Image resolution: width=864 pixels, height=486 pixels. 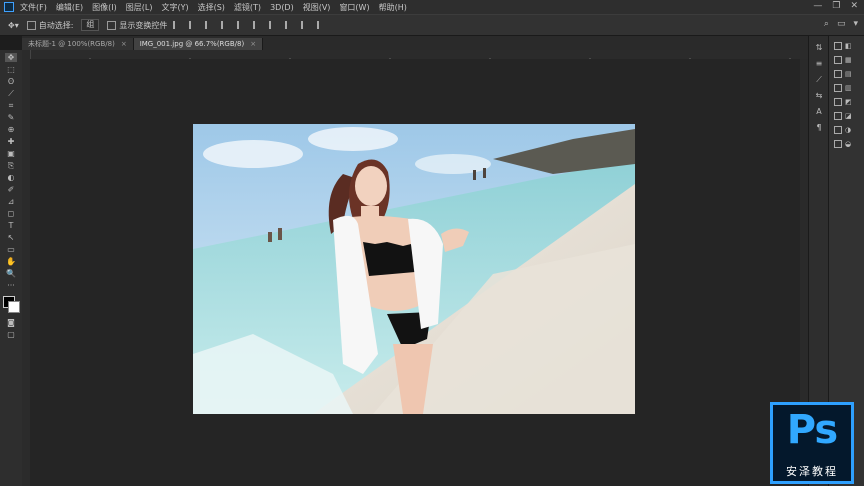 I want to click on auto-select-label: 自动选择:, so click(x=56, y=25).